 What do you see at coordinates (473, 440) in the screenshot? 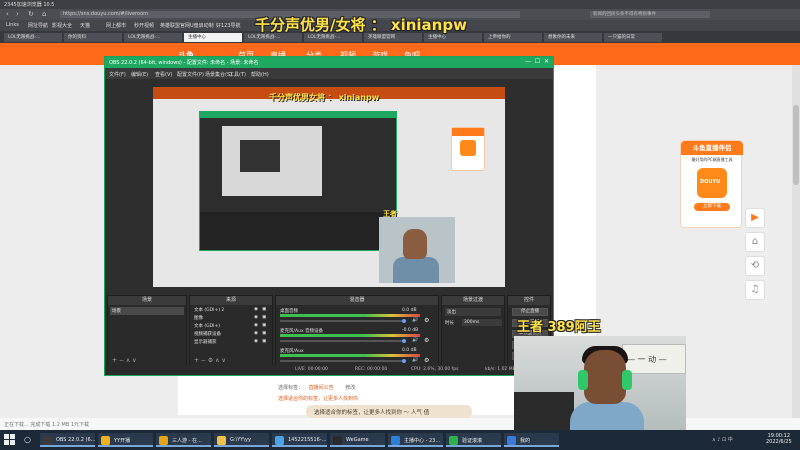
I see `taskbar-item: 验证滚滚` at bounding box center [473, 440].